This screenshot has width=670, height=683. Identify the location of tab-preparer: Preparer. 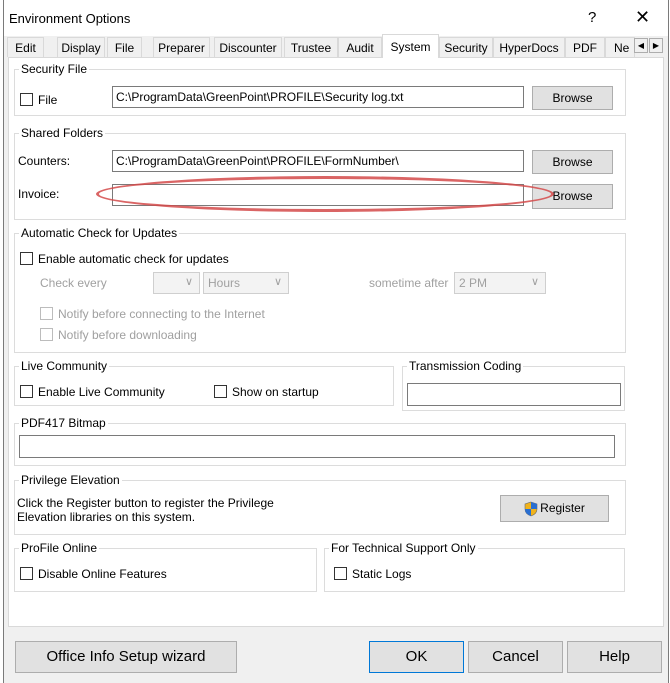
(181, 47).